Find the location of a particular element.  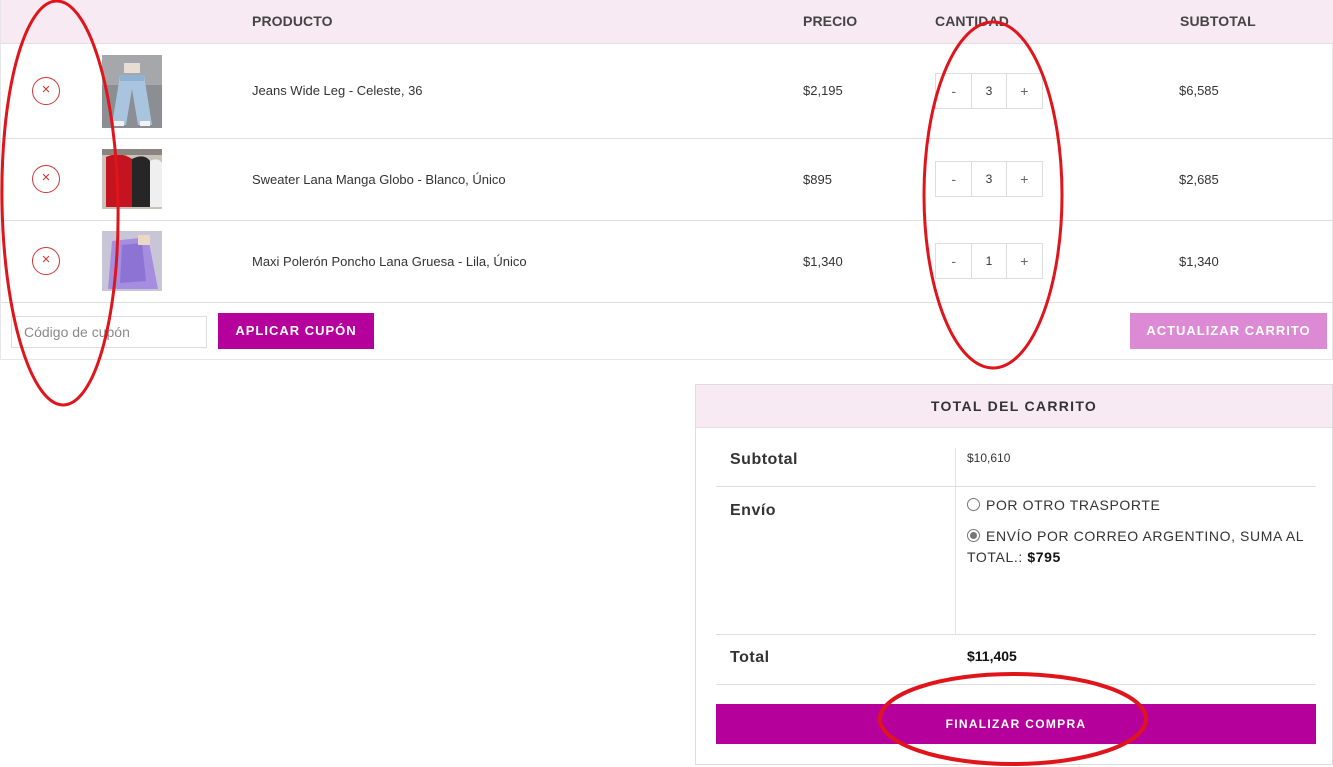

product-subtotal: $1,340 is located at coordinates (1199, 261).